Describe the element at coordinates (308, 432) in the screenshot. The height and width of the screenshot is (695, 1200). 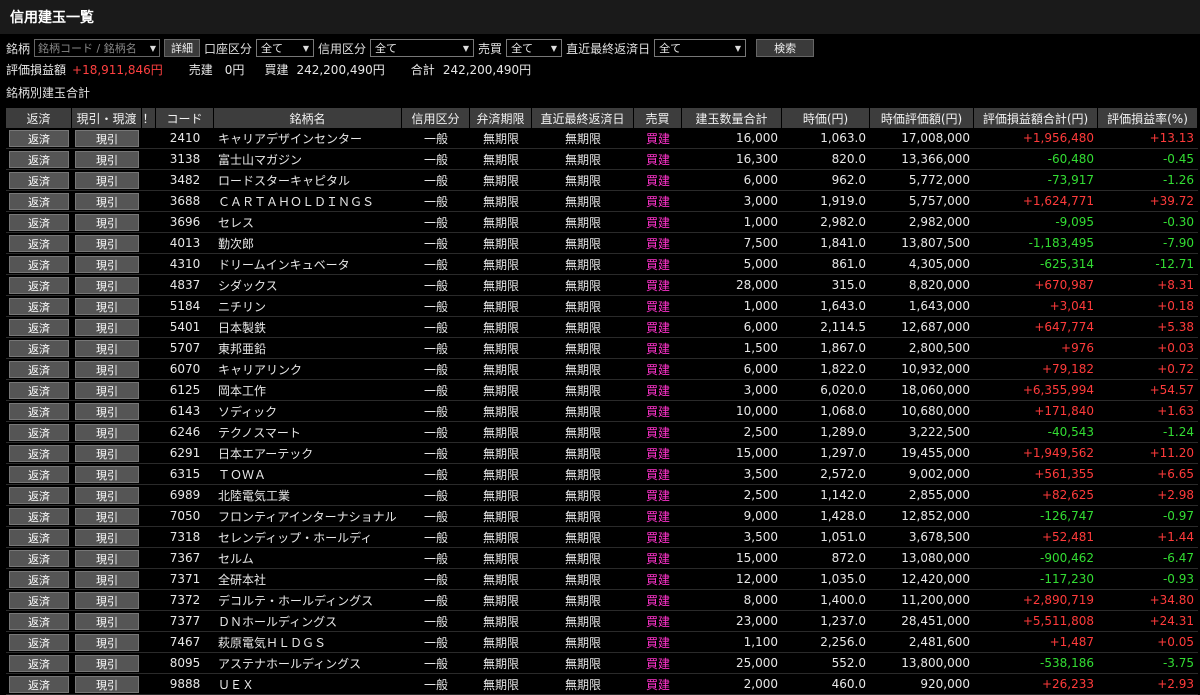
I see `name-cell: テクノスマート` at that location.